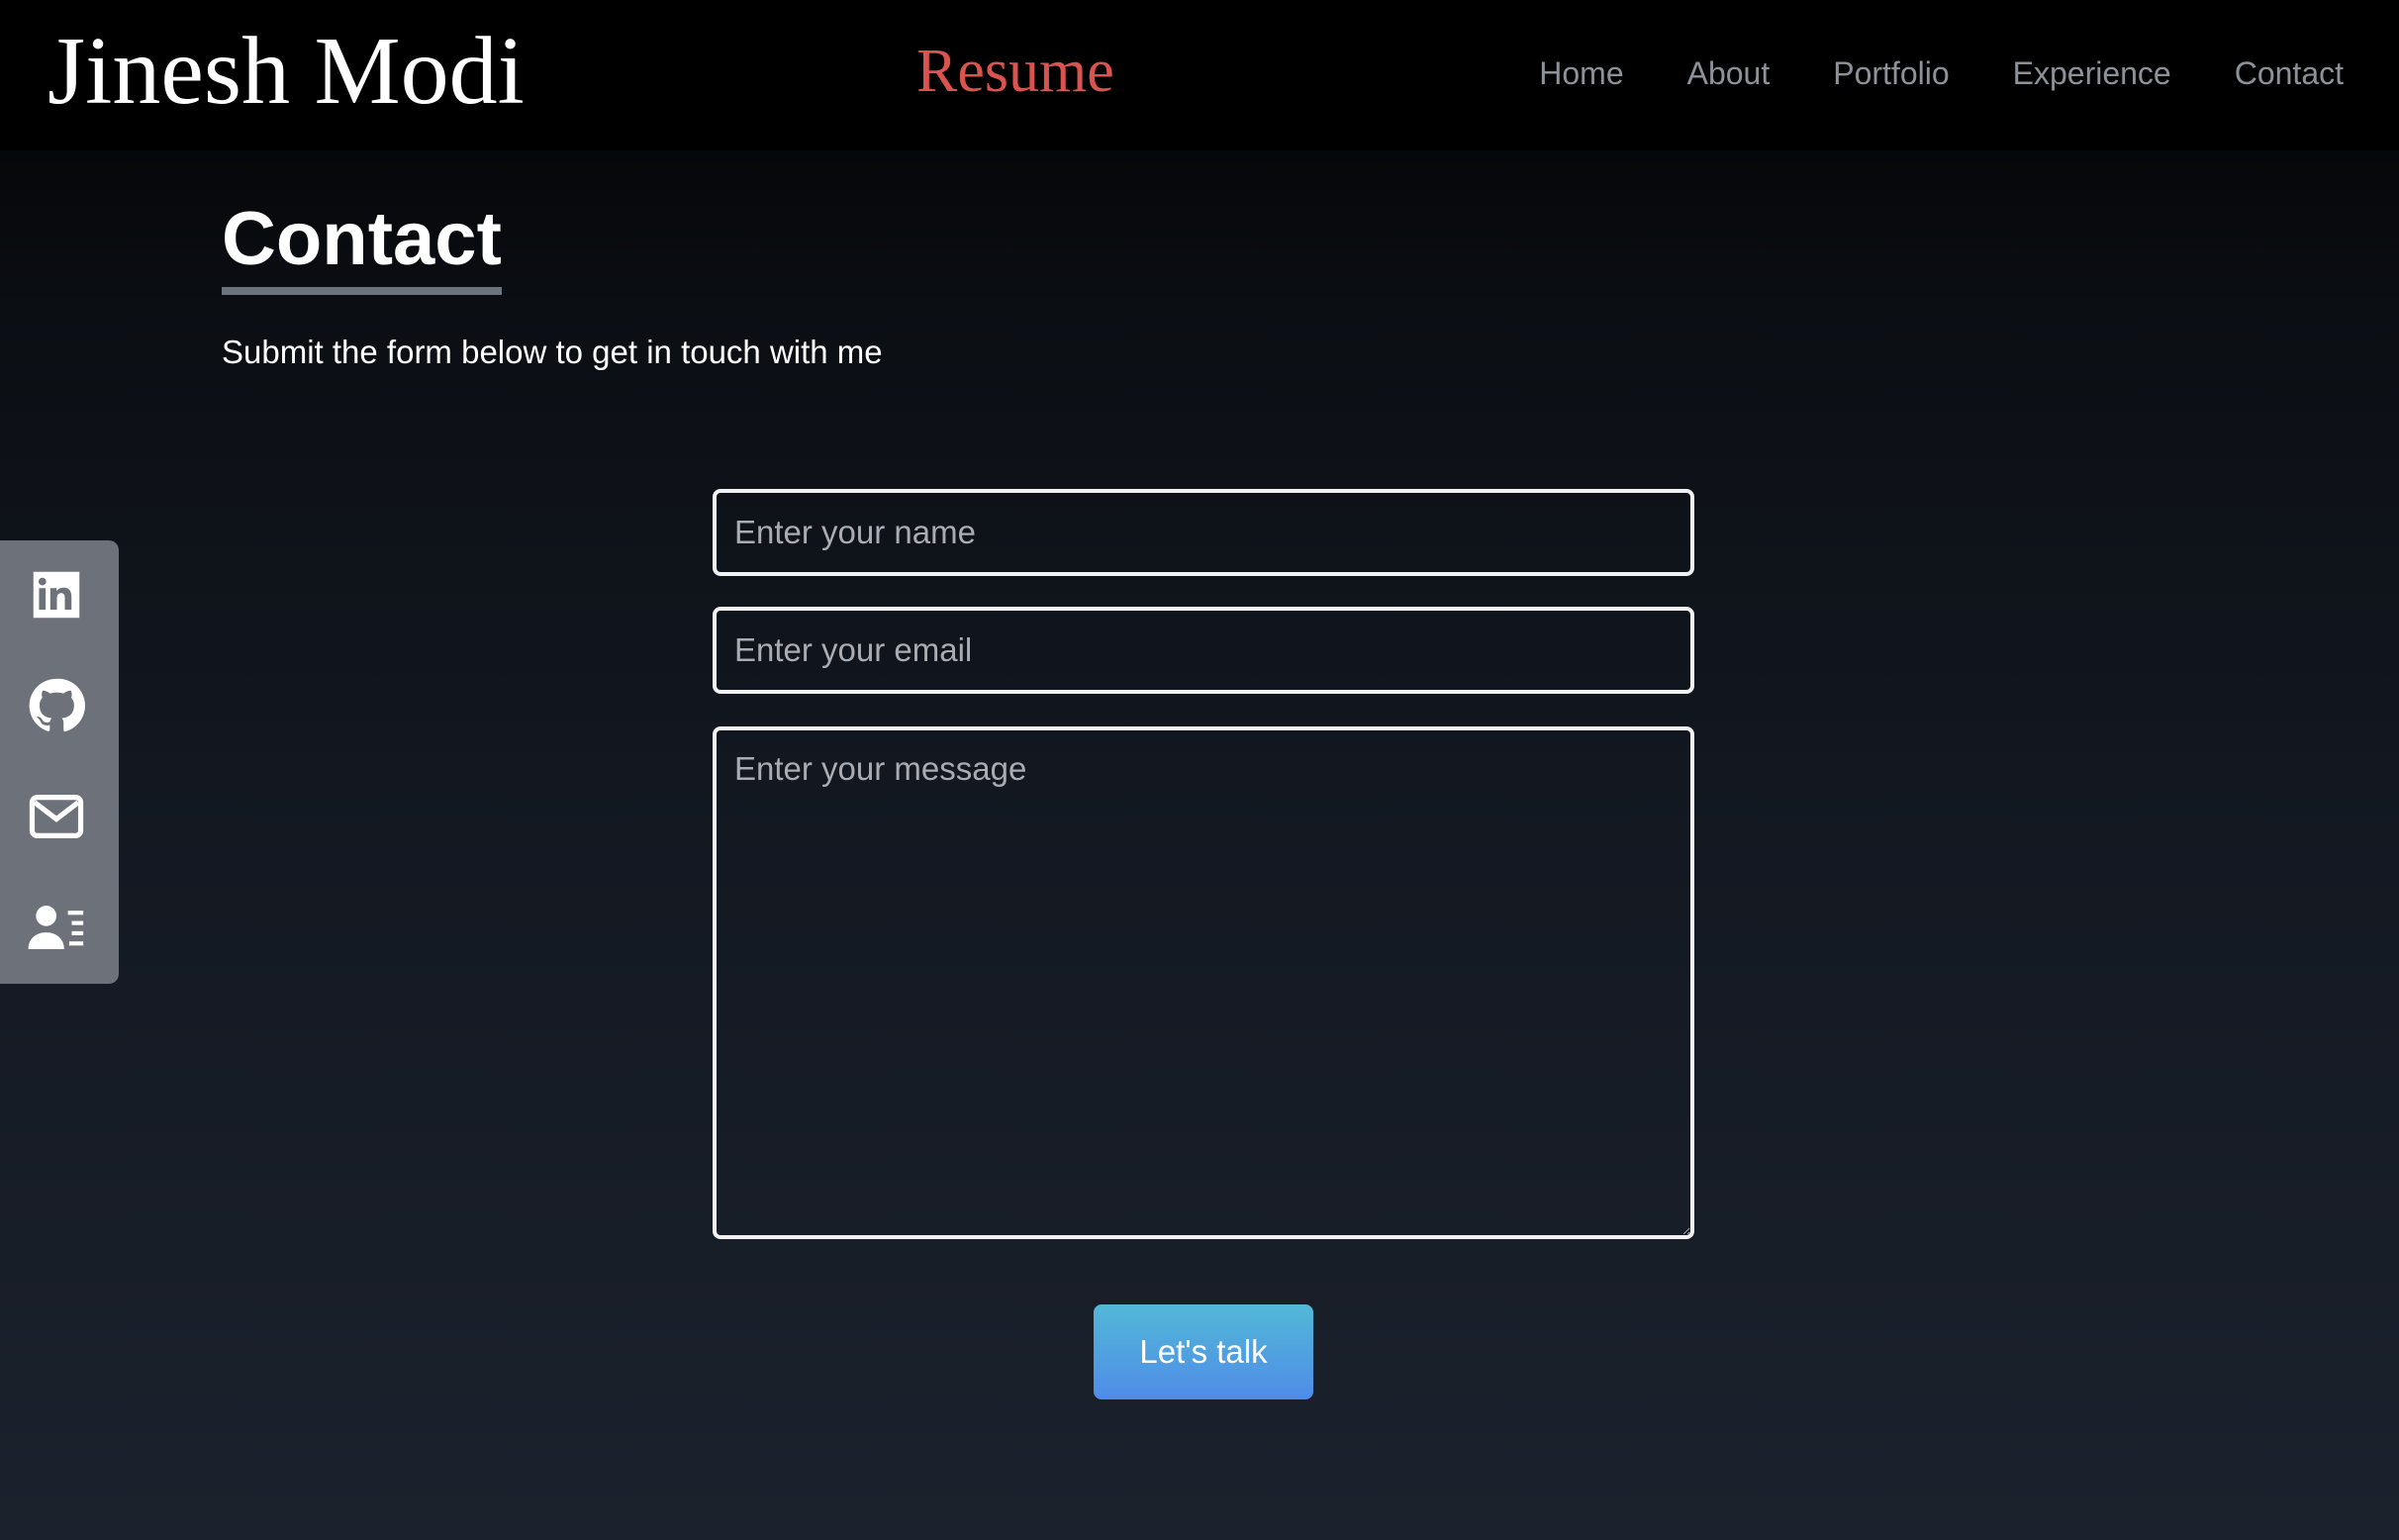  Describe the element at coordinates (1581, 73) in the screenshot. I see `nav-home: Home` at that location.